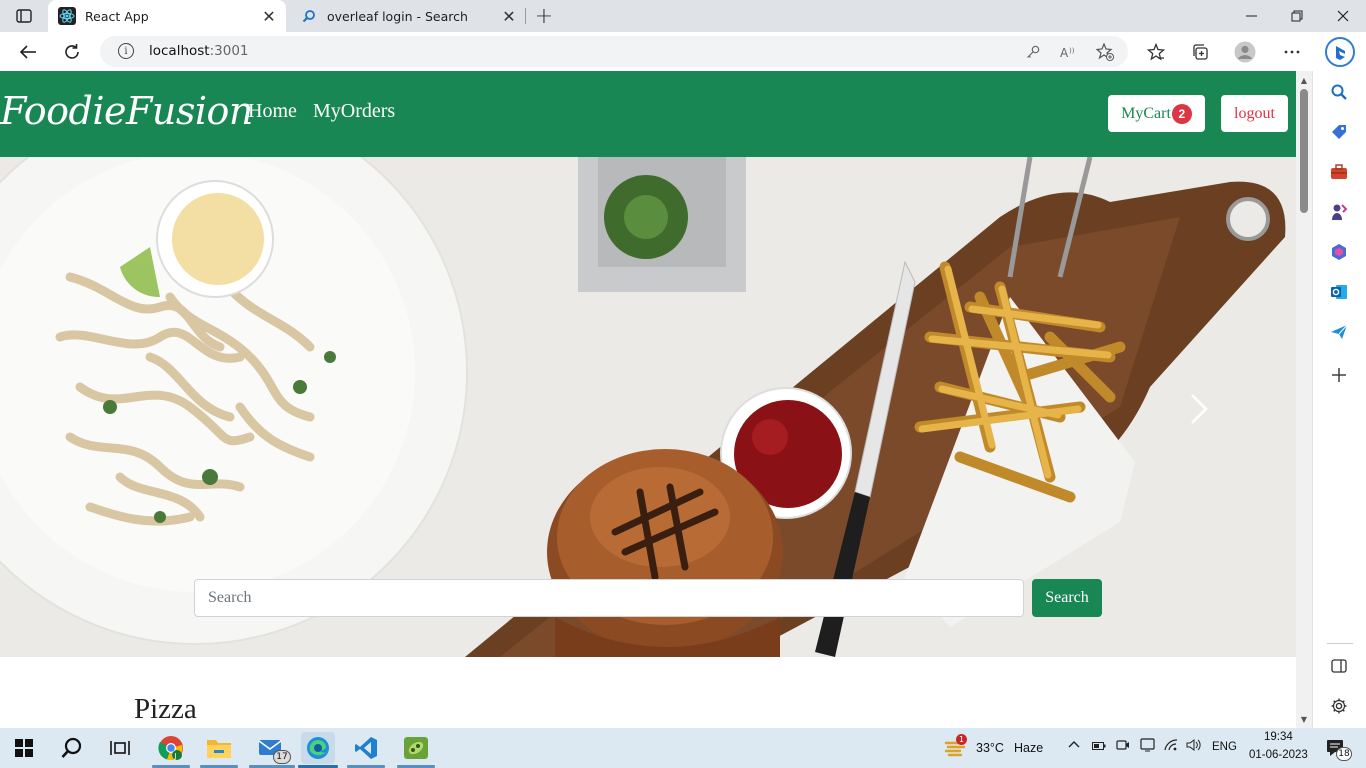 This screenshot has height=768, width=1366. I want to click on tab-overleaf-search: overleaf login - Search ✕, so click(408, 16).